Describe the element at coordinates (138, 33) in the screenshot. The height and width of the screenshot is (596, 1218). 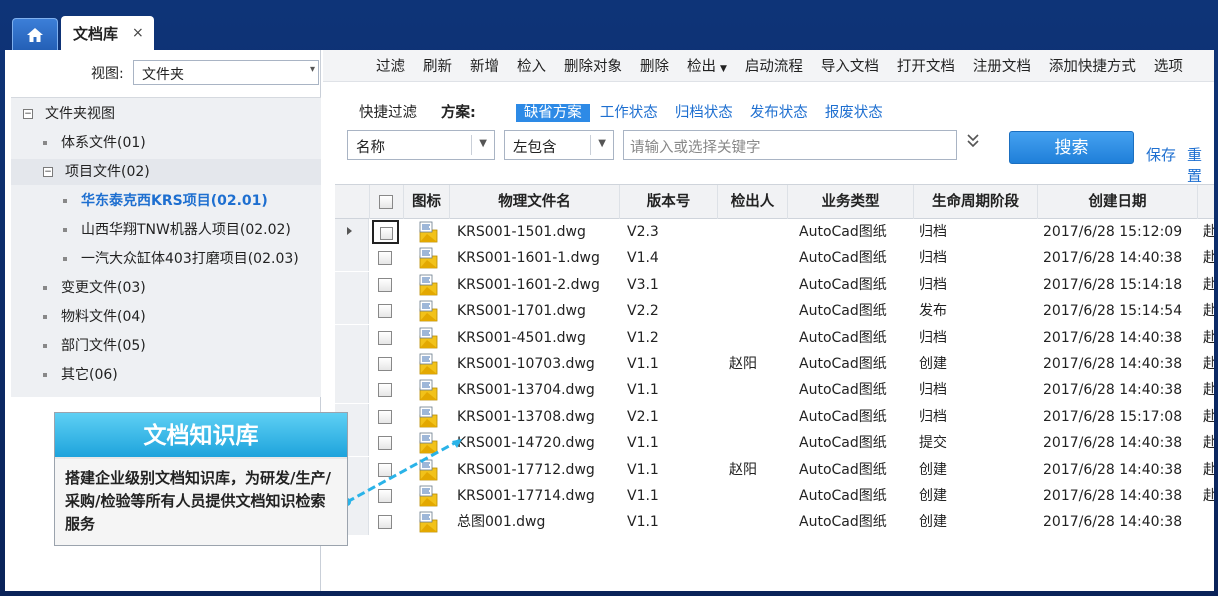
I see `close-icon: ×` at that location.